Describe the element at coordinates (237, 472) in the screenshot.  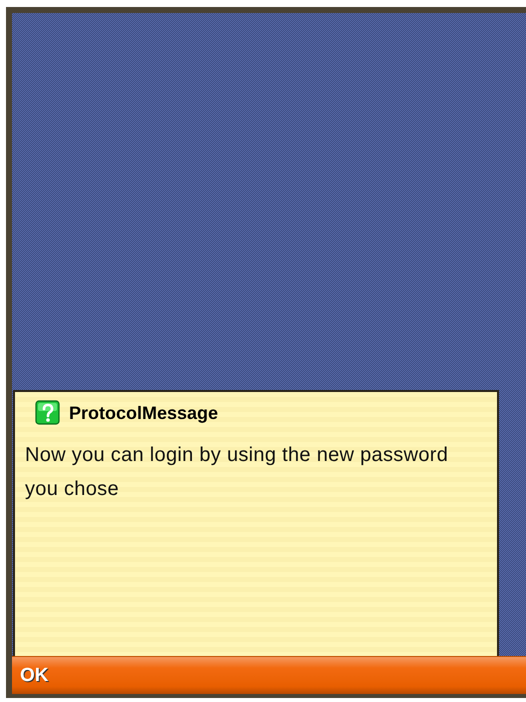
I see `dialog-message: Now you can login by using the new password you chose` at that location.